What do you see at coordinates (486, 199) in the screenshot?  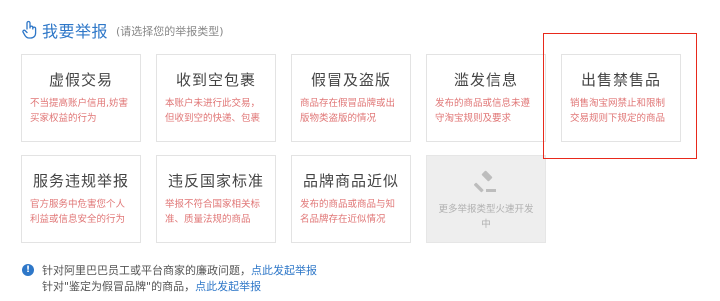 I see `report-card-coming-soon: 更多举报类型火速开发中` at bounding box center [486, 199].